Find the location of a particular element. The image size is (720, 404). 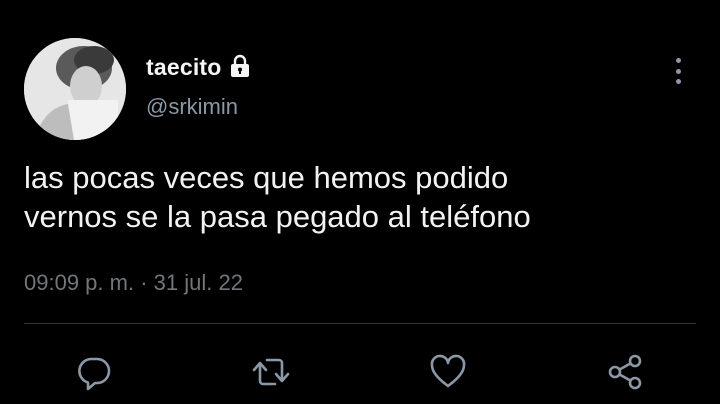

like-button is located at coordinates (448, 372).